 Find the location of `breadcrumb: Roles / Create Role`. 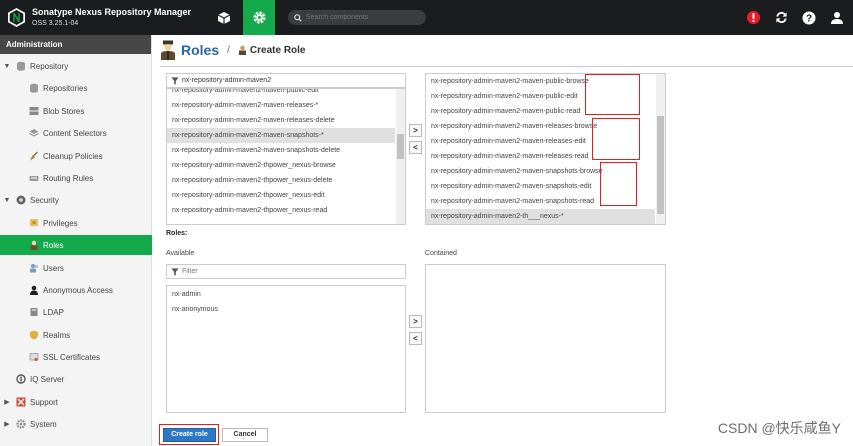

breadcrumb: Roles / Create Role is located at coordinates (232, 50).